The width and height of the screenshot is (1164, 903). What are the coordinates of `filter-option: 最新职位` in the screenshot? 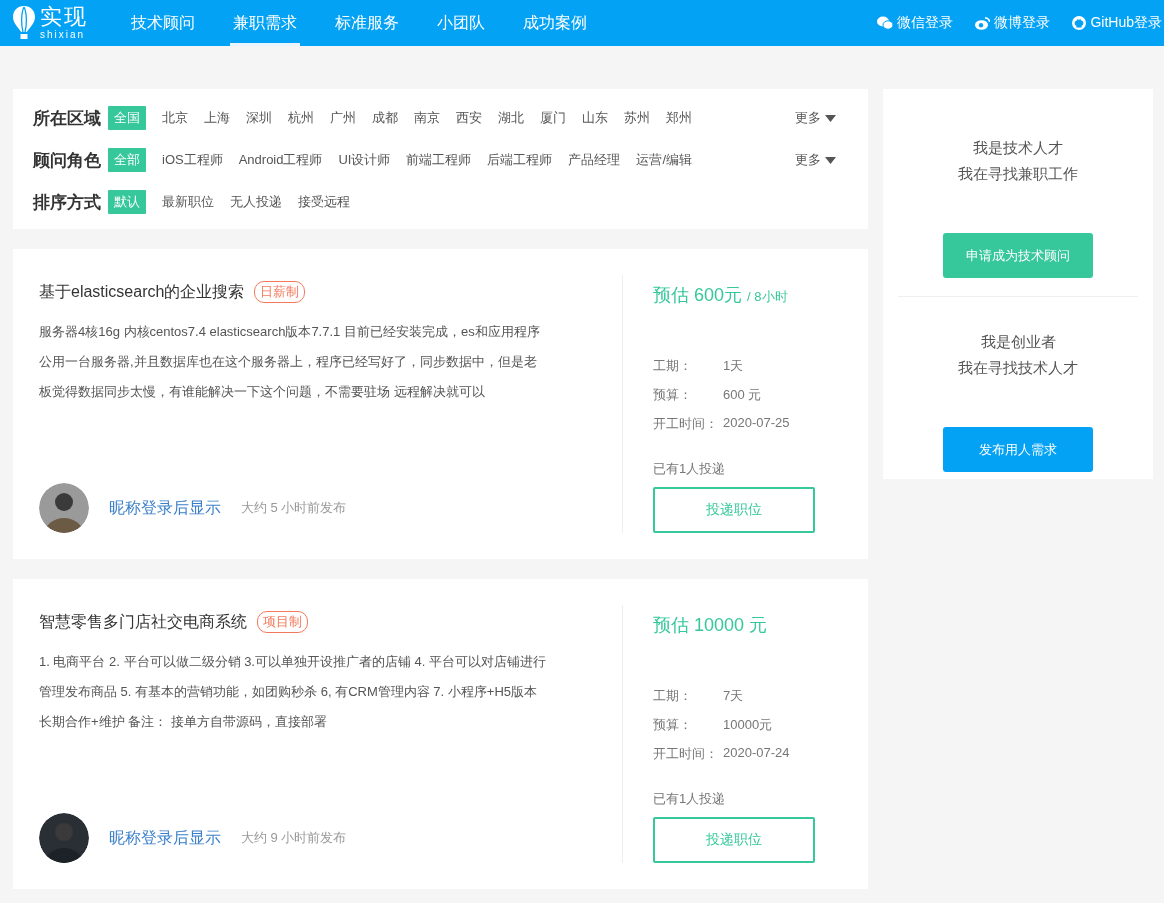 It's located at (188, 202).